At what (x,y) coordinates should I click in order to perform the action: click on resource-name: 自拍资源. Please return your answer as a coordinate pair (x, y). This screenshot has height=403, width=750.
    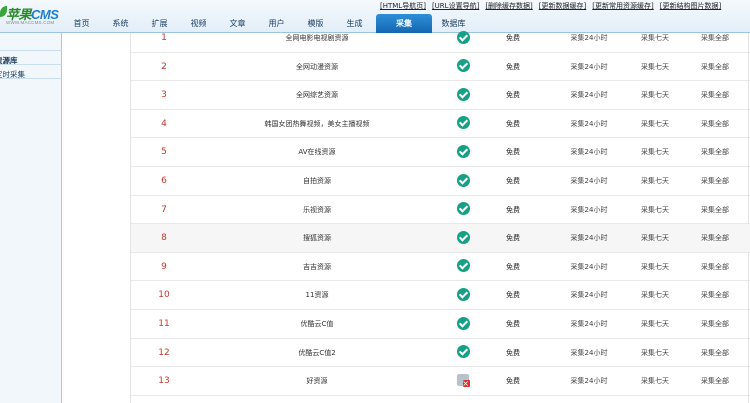
    Looking at the image, I should click on (317, 181).